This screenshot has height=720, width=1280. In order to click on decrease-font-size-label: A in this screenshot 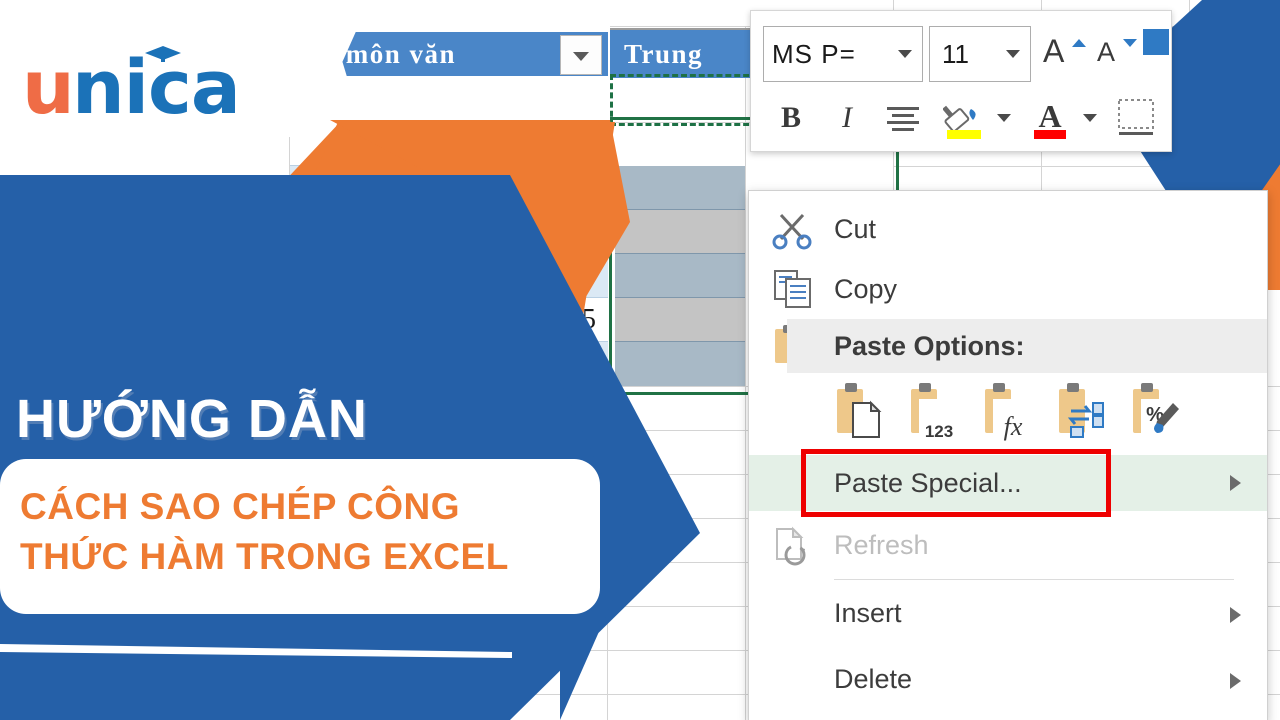, I will do `click(1106, 52)`.